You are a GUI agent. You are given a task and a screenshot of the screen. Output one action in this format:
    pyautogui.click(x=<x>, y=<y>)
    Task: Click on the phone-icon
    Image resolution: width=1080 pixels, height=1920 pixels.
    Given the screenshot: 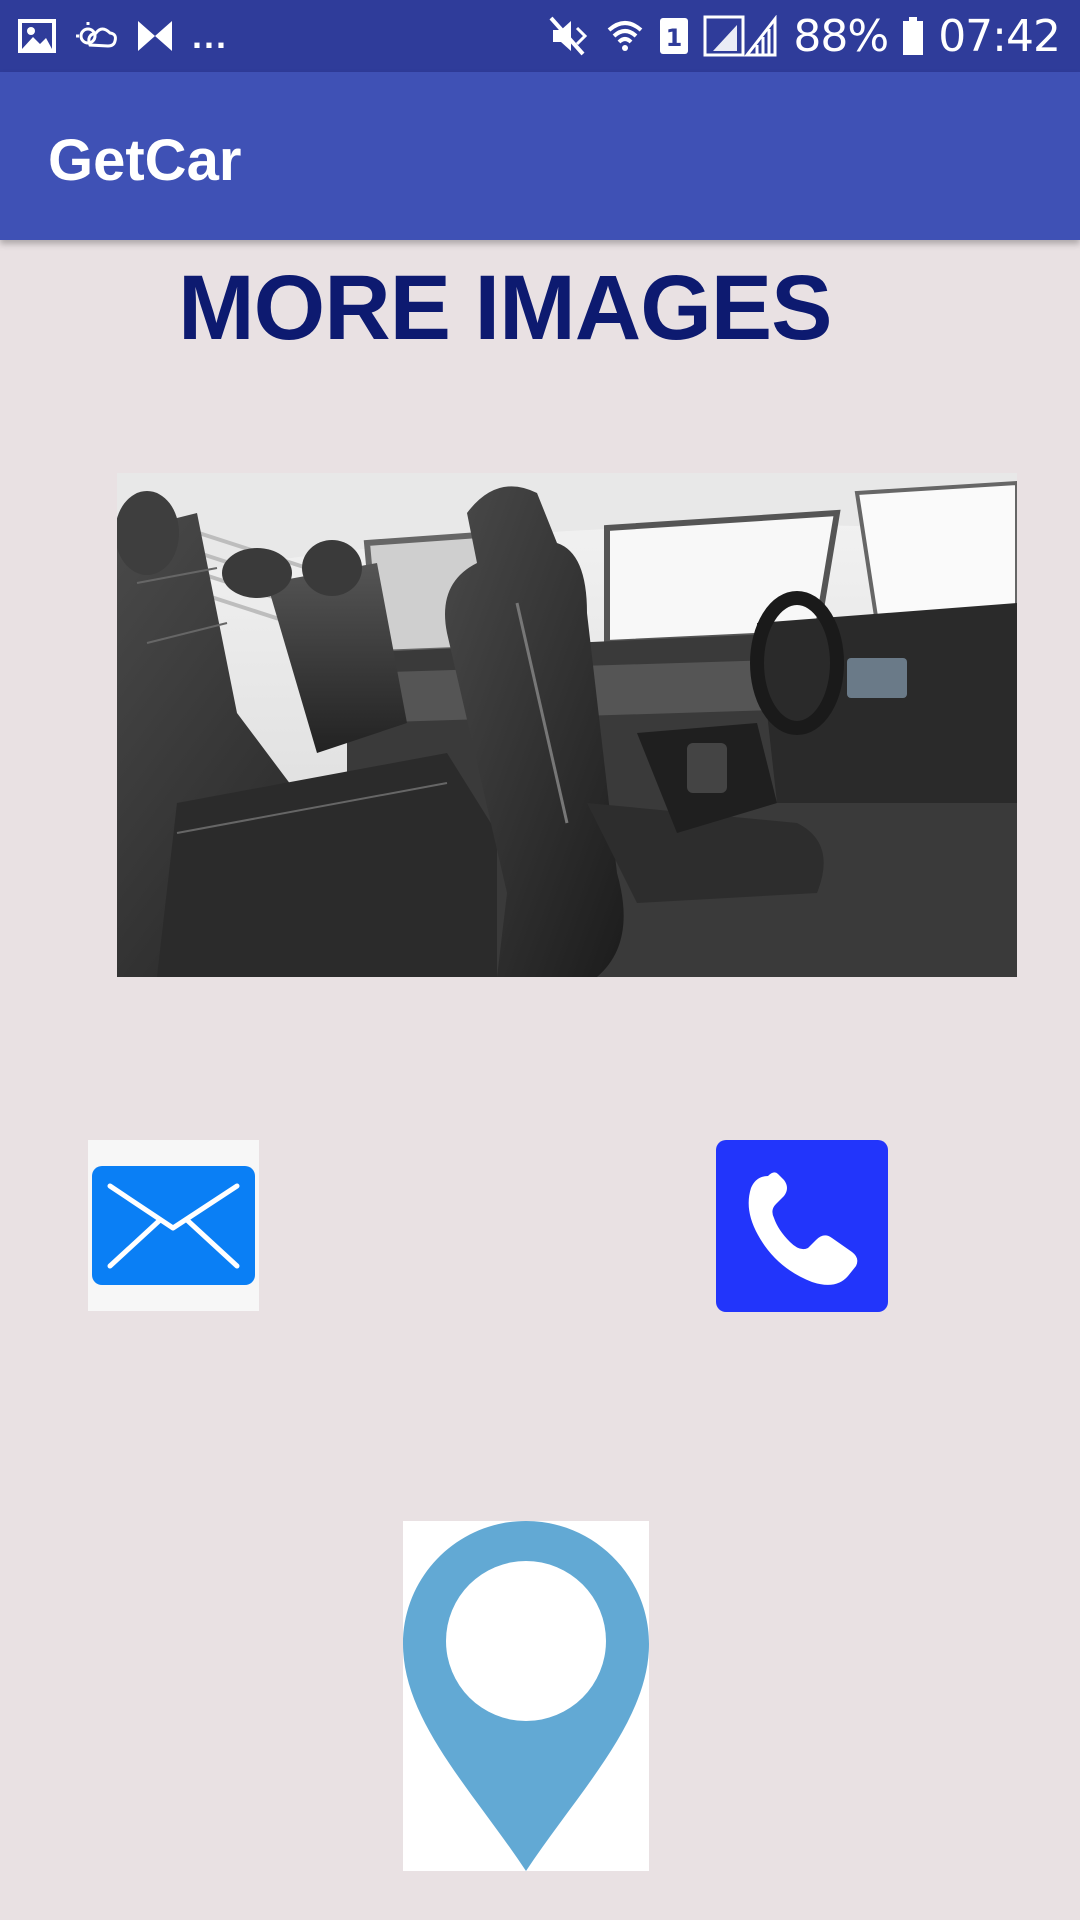 What is the action you would take?
    pyautogui.click(x=803, y=1228)
    